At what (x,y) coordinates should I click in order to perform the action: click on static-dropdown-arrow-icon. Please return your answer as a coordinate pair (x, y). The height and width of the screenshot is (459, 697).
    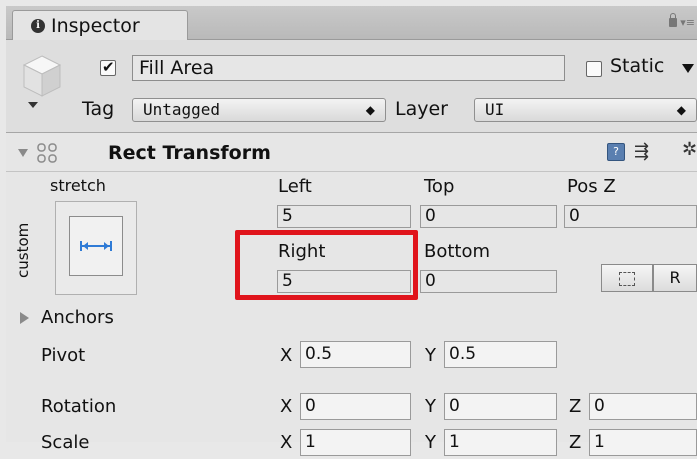
    Looking at the image, I should click on (688, 68).